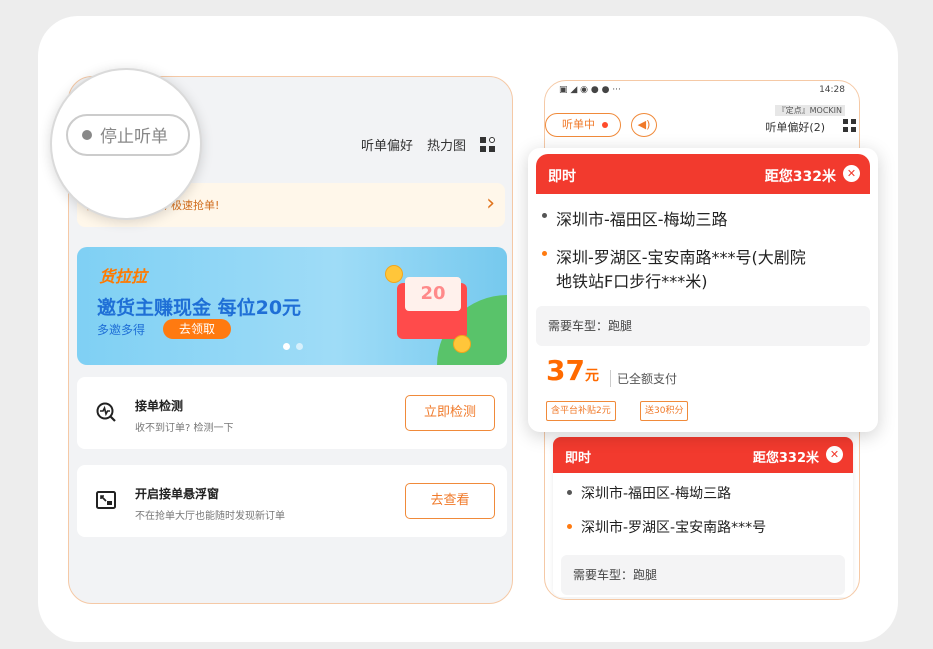  Describe the element at coordinates (703, 455) in the screenshot. I see `order-header: 即时 距您332米 ✕` at that location.